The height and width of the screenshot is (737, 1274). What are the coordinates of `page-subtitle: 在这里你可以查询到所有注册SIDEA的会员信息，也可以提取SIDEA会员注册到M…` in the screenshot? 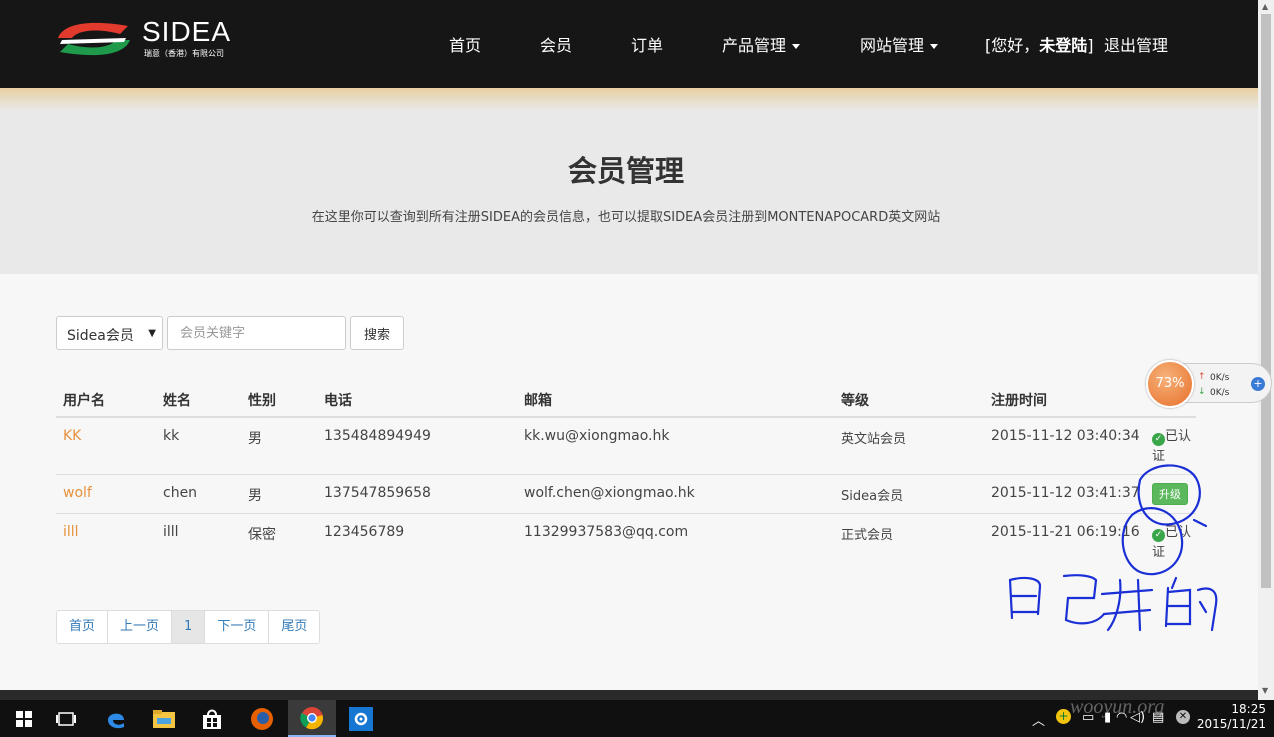 It's located at (626, 217).